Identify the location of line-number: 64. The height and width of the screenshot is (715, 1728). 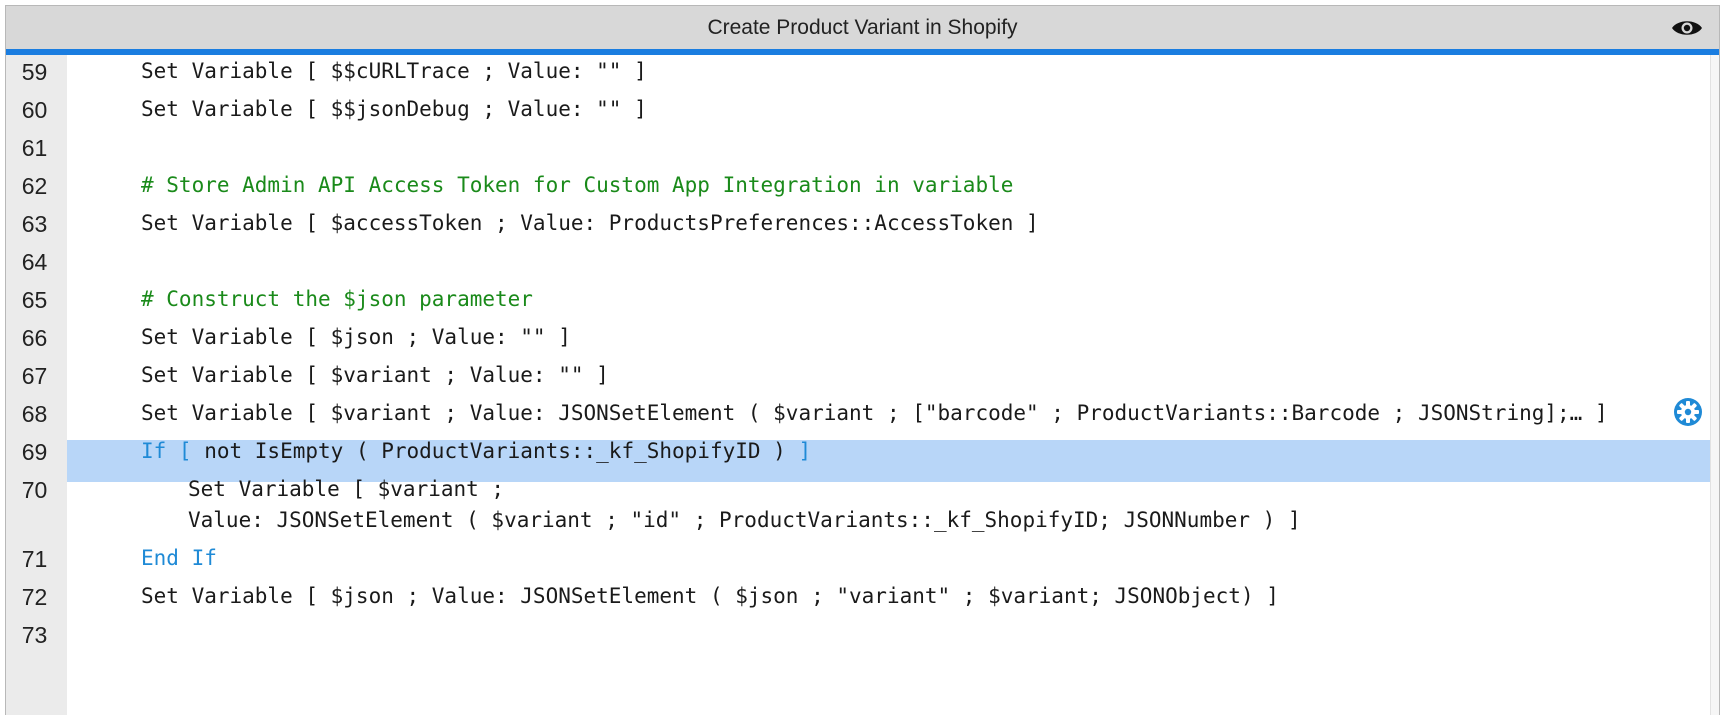
(34, 262).